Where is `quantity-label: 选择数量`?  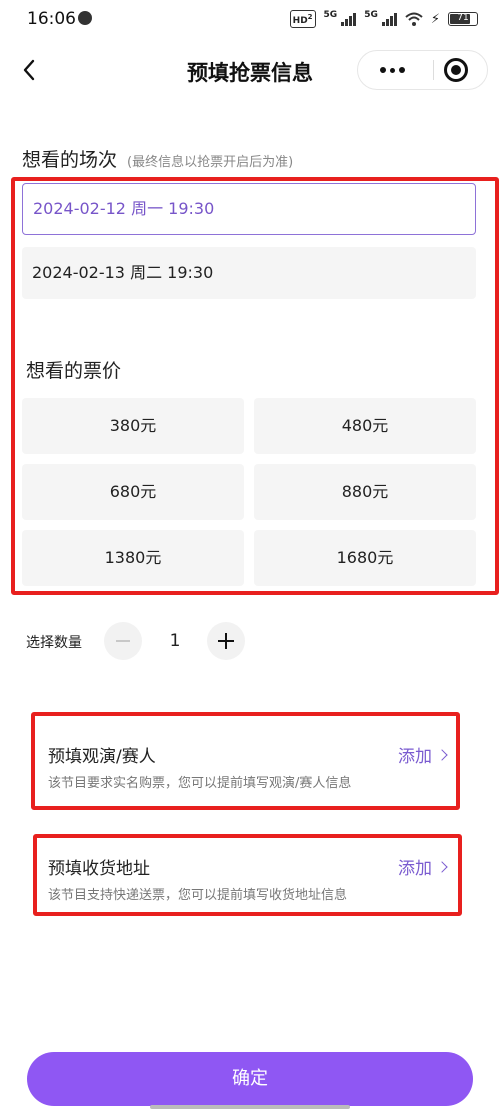 quantity-label: 选择数量 is located at coordinates (54, 643).